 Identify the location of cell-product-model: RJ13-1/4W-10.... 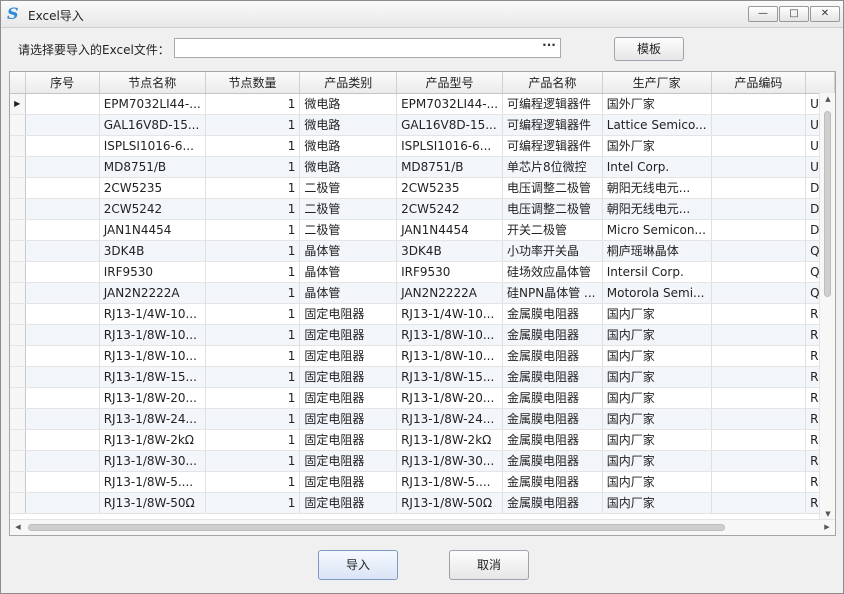
(450, 314).